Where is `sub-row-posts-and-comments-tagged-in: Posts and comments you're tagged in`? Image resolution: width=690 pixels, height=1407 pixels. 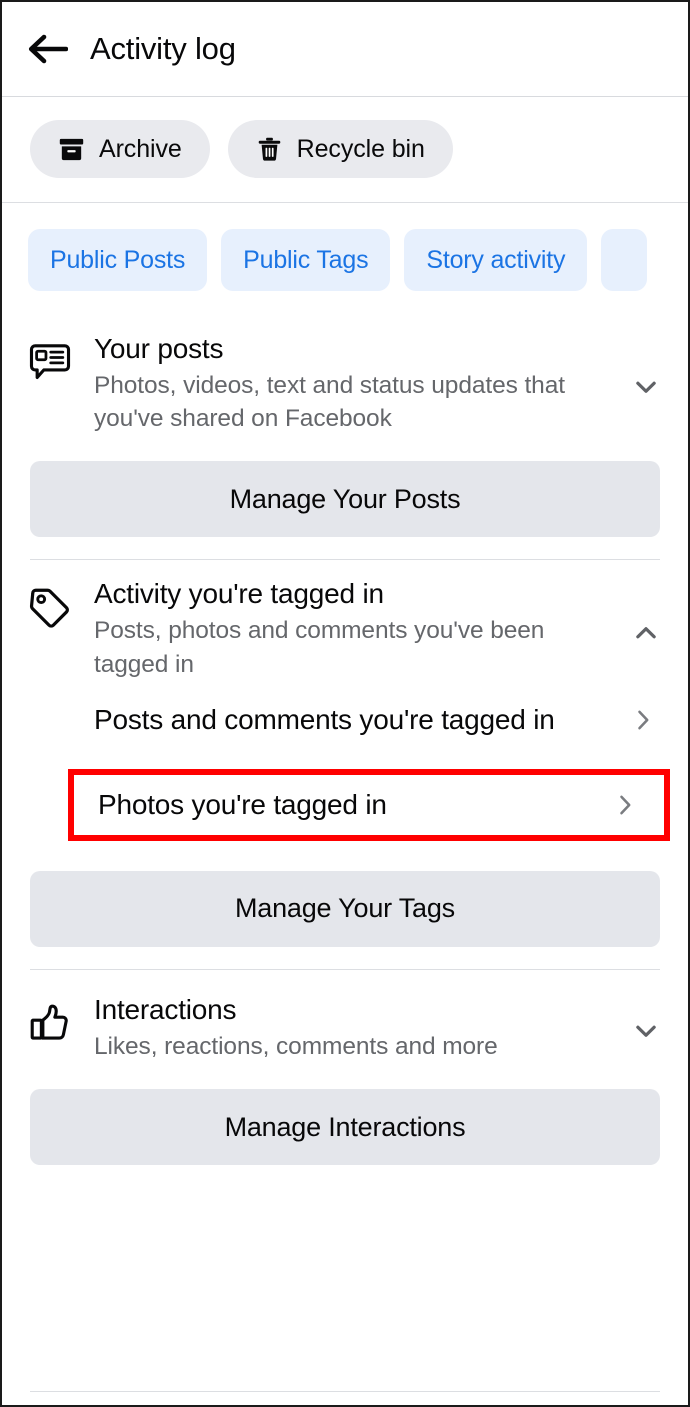
sub-row-posts-and-comments-tagged-in: Posts and comments you're tagged in is located at coordinates (345, 720).